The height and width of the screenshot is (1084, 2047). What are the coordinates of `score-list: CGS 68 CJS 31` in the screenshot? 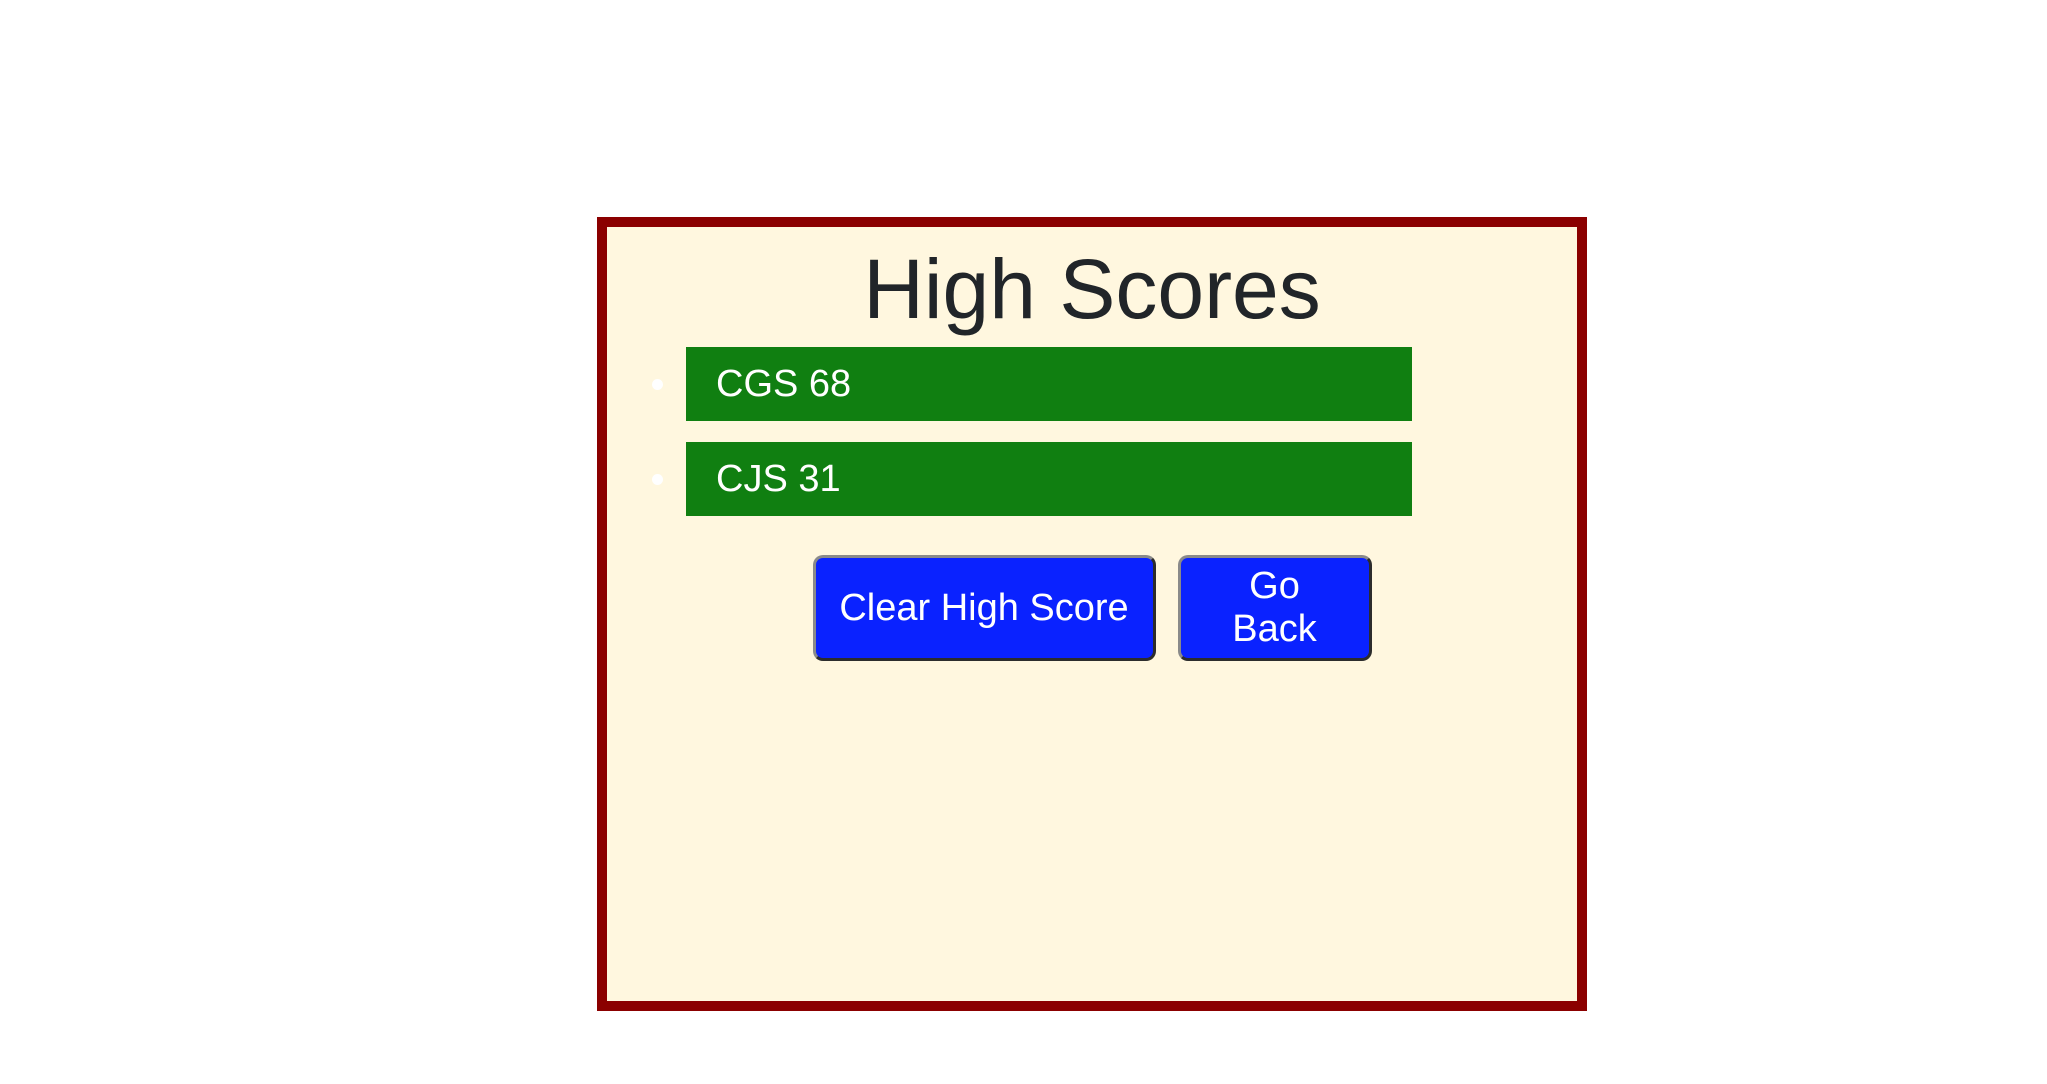 It's located at (1052, 442).